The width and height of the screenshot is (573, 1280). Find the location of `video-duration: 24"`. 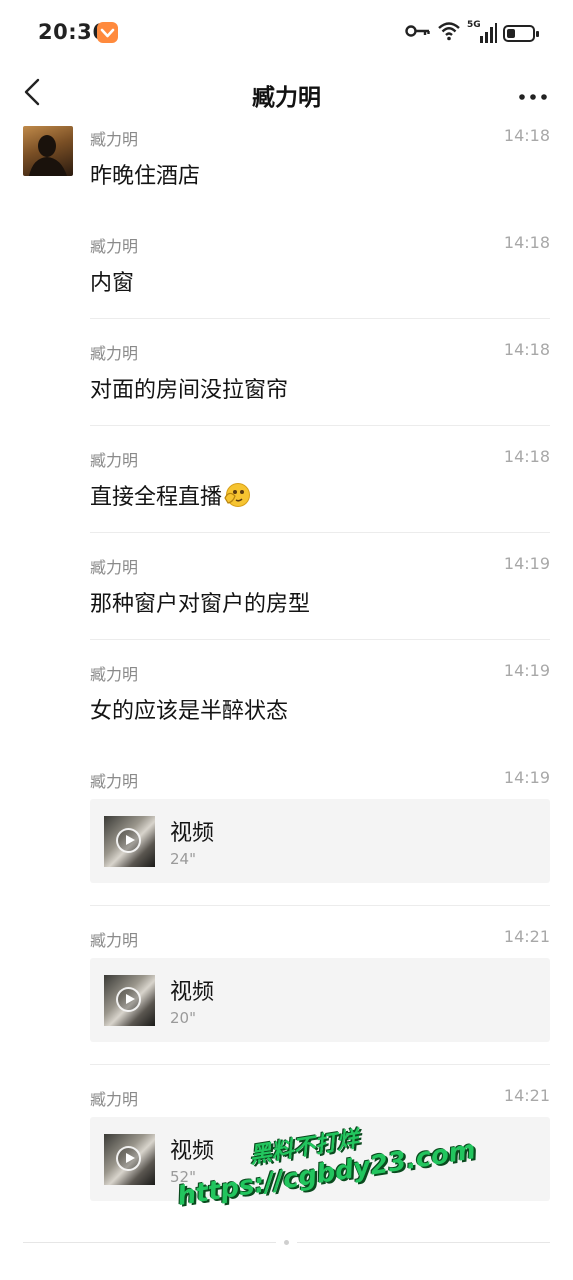

video-duration: 24" is located at coordinates (183, 859).